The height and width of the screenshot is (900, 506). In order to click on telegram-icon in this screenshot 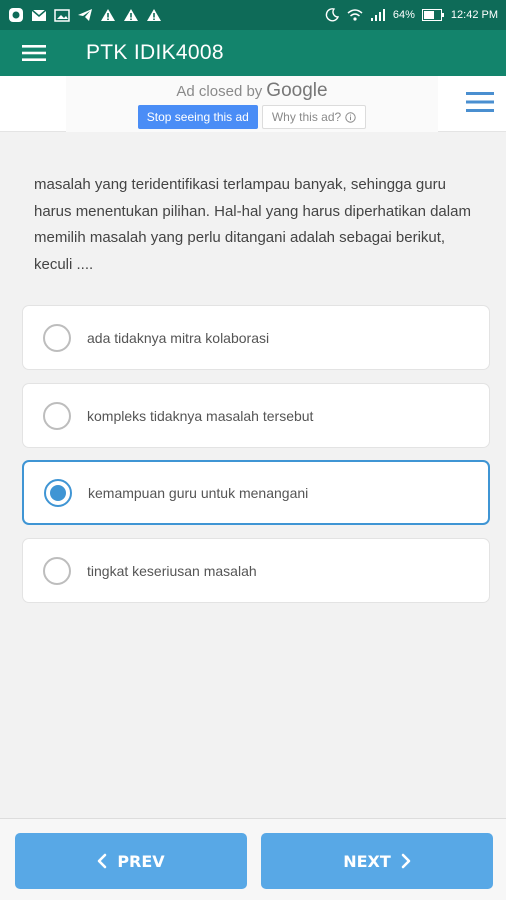, I will do `click(85, 15)`.